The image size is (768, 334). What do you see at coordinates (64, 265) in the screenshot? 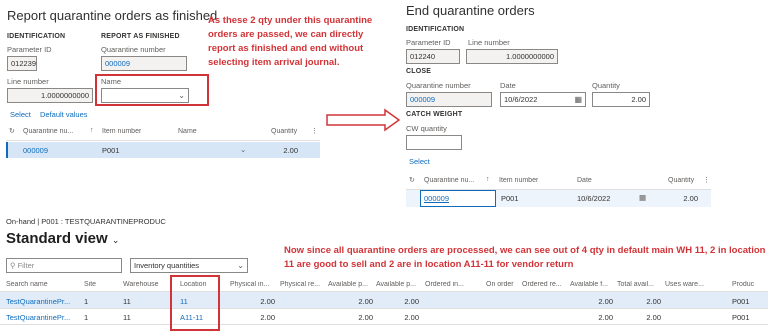
I see `filter-input: ⚲ Filter` at bounding box center [64, 265].